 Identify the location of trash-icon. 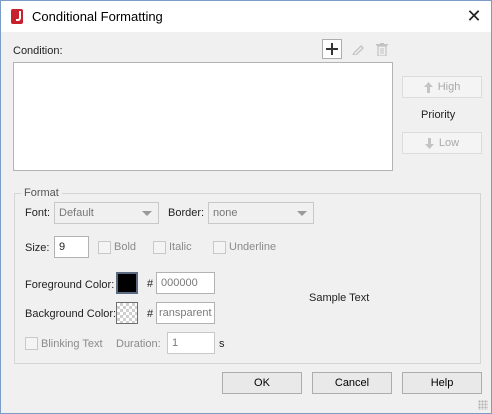
(382, 49).